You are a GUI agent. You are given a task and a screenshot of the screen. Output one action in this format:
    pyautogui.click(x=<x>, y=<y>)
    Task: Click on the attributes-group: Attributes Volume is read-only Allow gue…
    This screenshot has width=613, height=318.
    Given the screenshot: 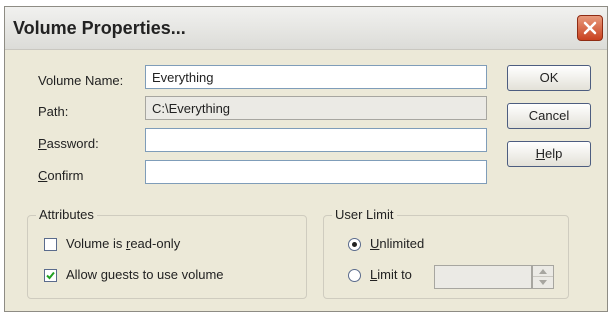 What is the action you would take?
    pyautogui.click(x=167, y=253)
    